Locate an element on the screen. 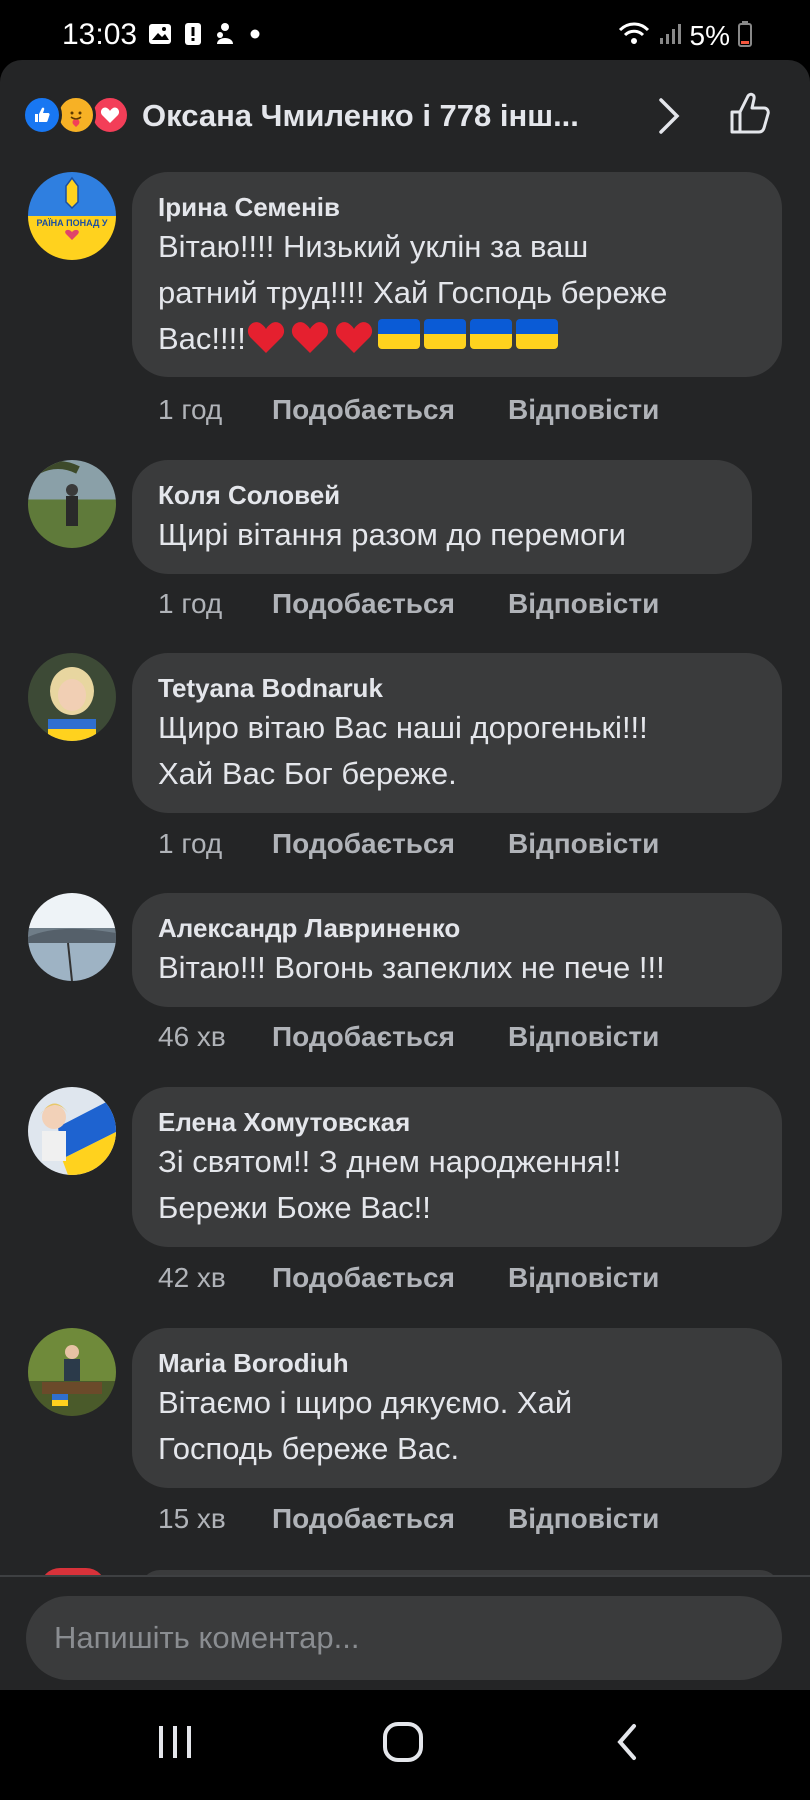  comment-author: Коля Соловей is located at coordinates (442, 495).